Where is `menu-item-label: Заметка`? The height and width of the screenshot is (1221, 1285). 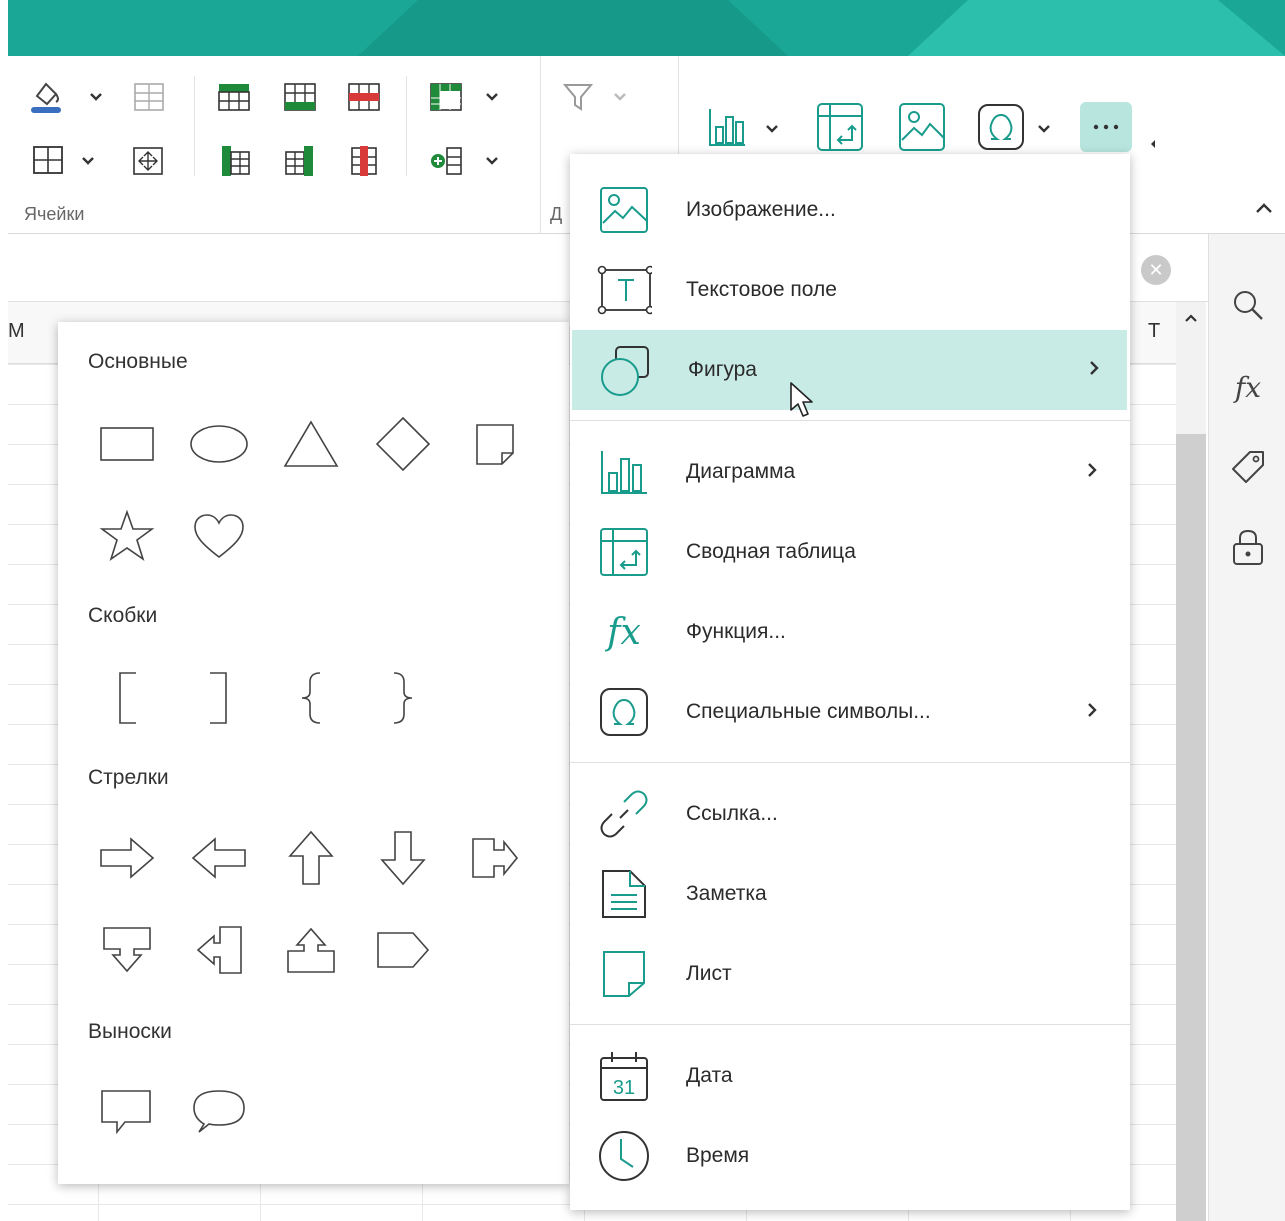
menu-item-label: Заметка is located at coordinates (726, 893).